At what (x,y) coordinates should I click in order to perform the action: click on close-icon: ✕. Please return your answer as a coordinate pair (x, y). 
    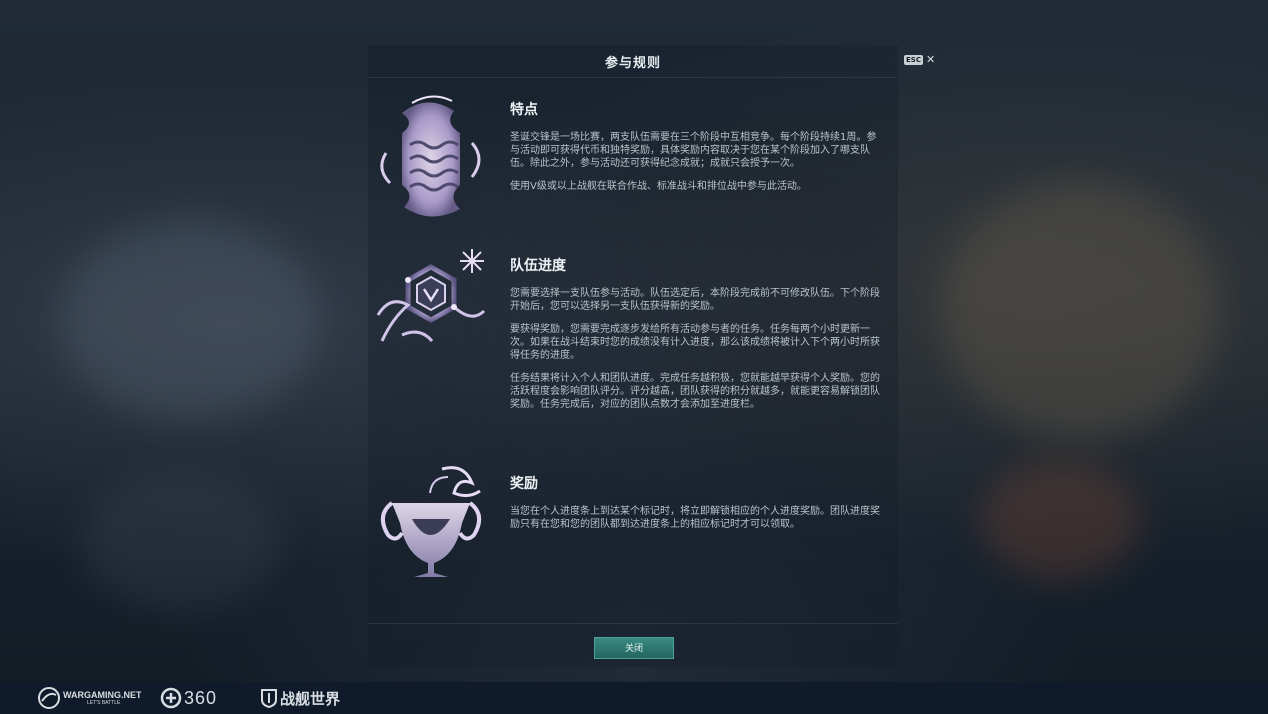
    Looking at the image, I should click on (930, 59).